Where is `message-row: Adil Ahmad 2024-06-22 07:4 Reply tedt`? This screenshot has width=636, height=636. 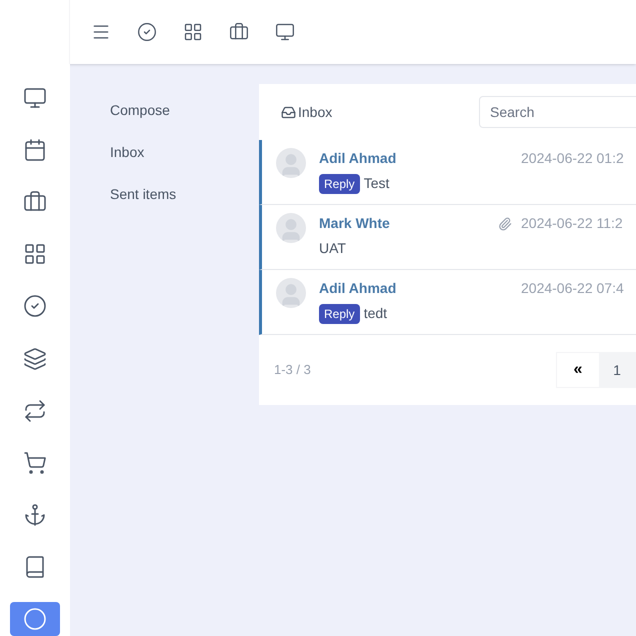
message-row: Adil Ahmad 2024-06-22 07:4 Reply tedt is located at coordinates (447, 302).